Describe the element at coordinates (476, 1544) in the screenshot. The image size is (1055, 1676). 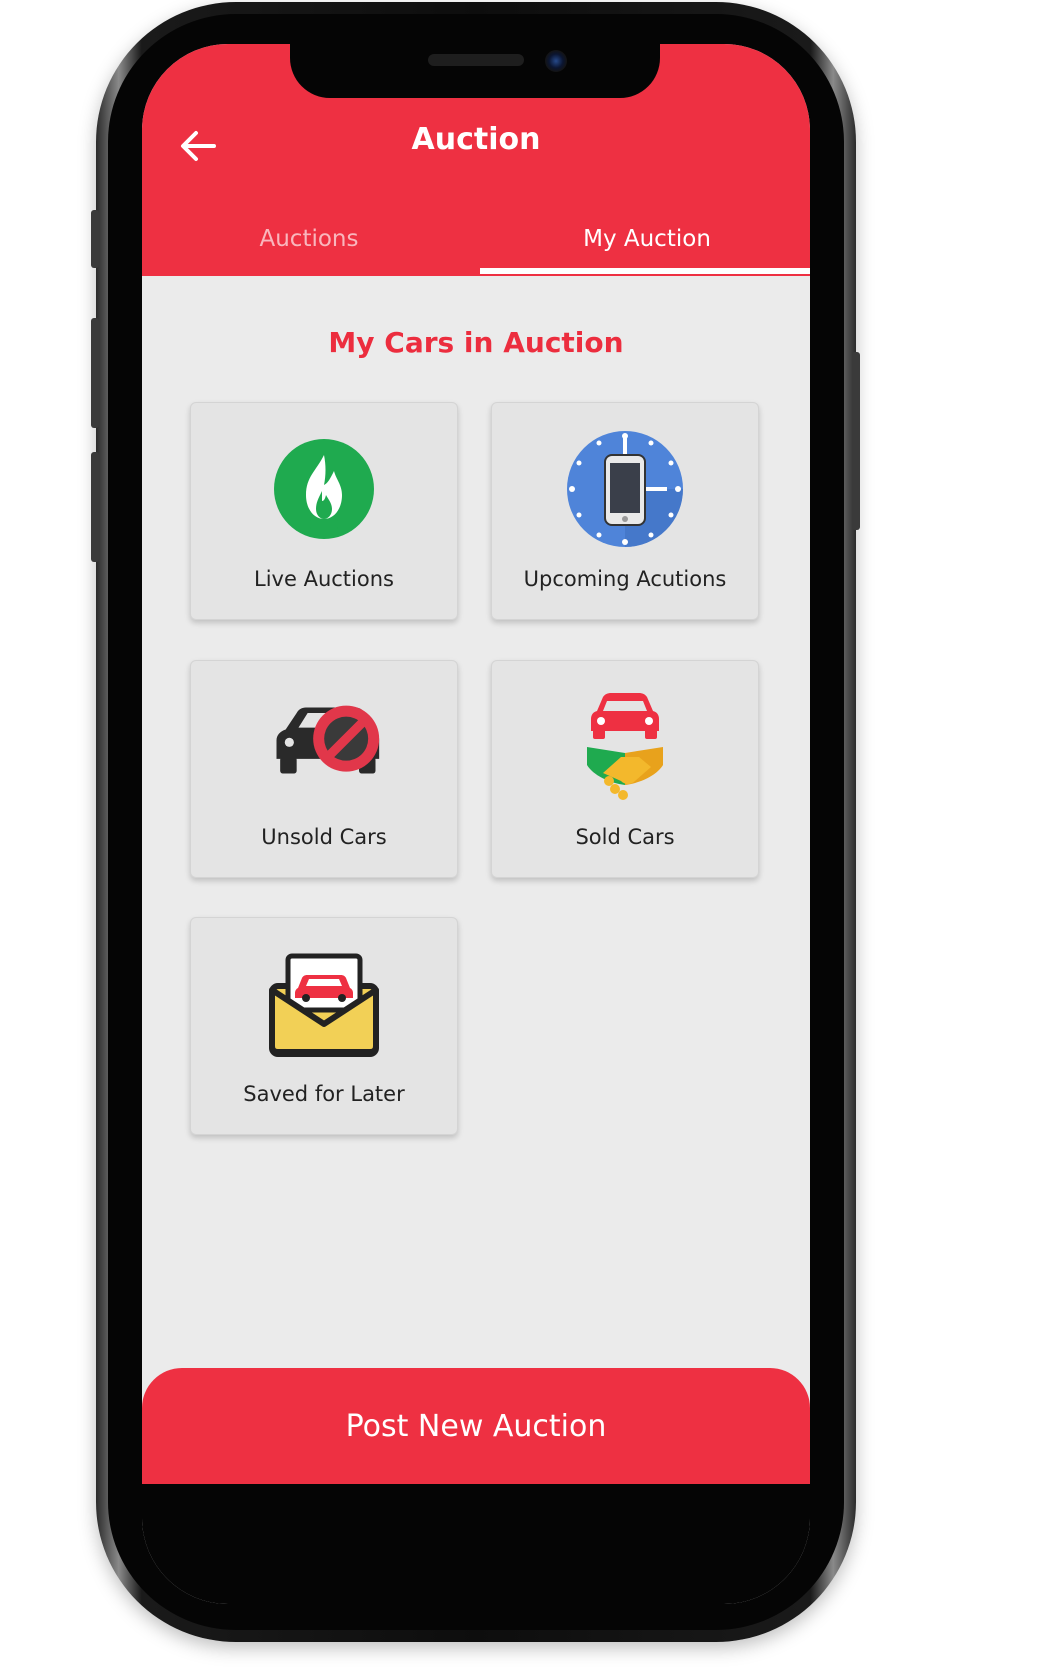
I see `screen-bottom-edge` at that location.